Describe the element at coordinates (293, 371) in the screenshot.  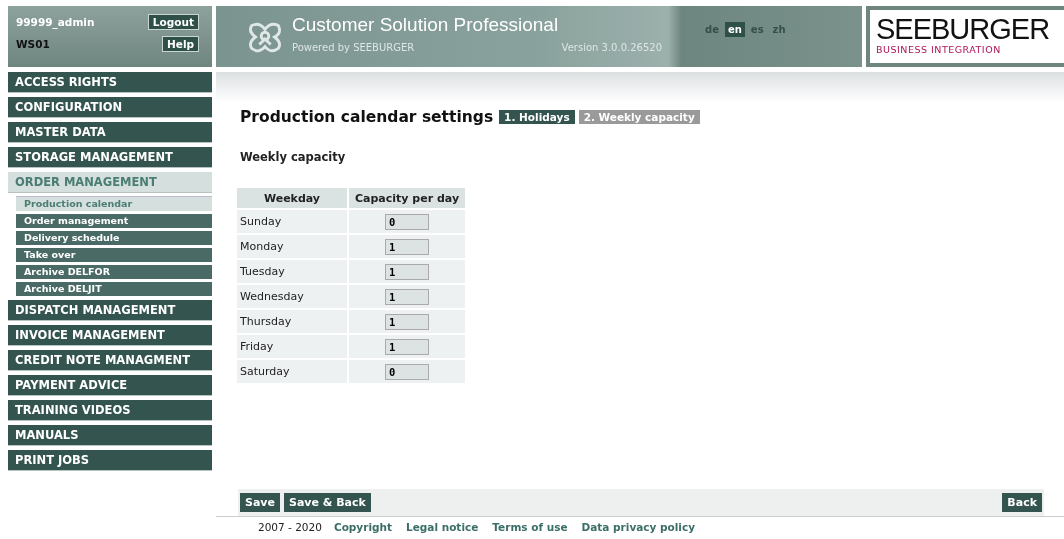
I see `weekday-cell: Saturday` at that location.